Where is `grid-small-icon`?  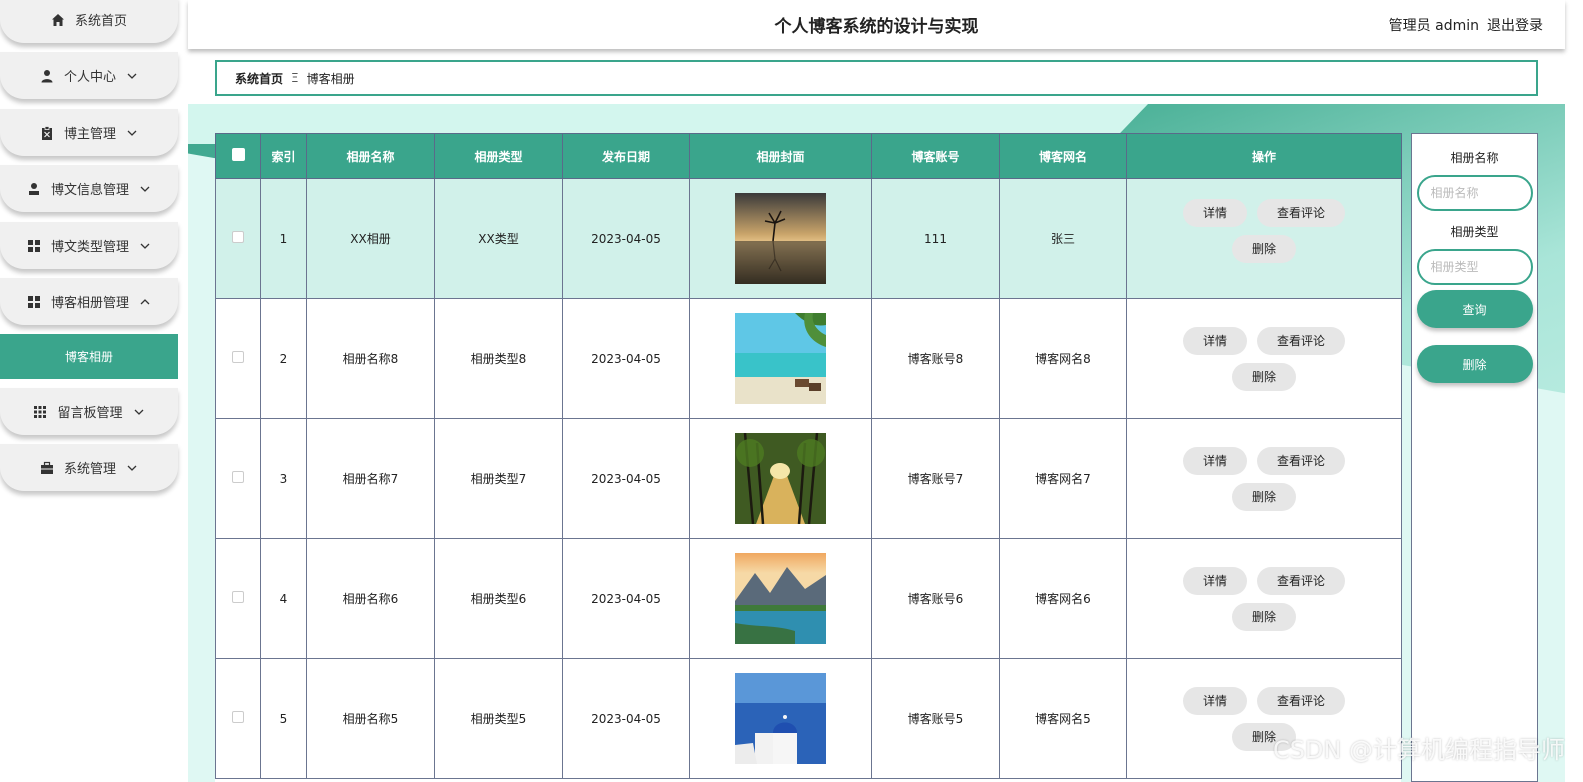 grid-small-icon is located at coordinates (40, 412).